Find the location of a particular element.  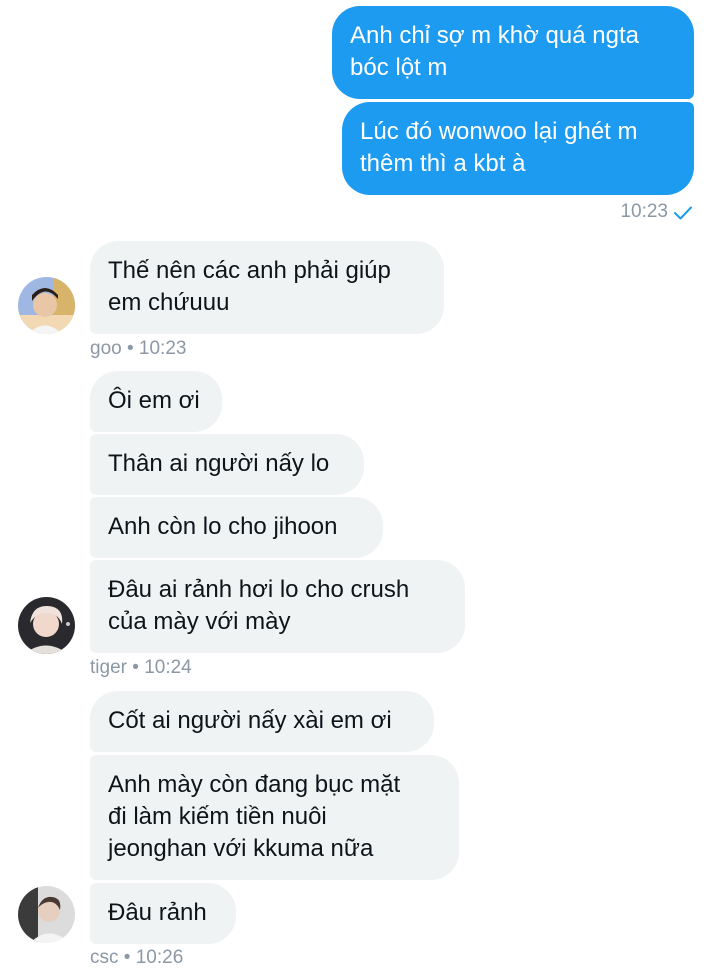

sender-meta: csc • 10:26 is located at coordinates (136, 958).